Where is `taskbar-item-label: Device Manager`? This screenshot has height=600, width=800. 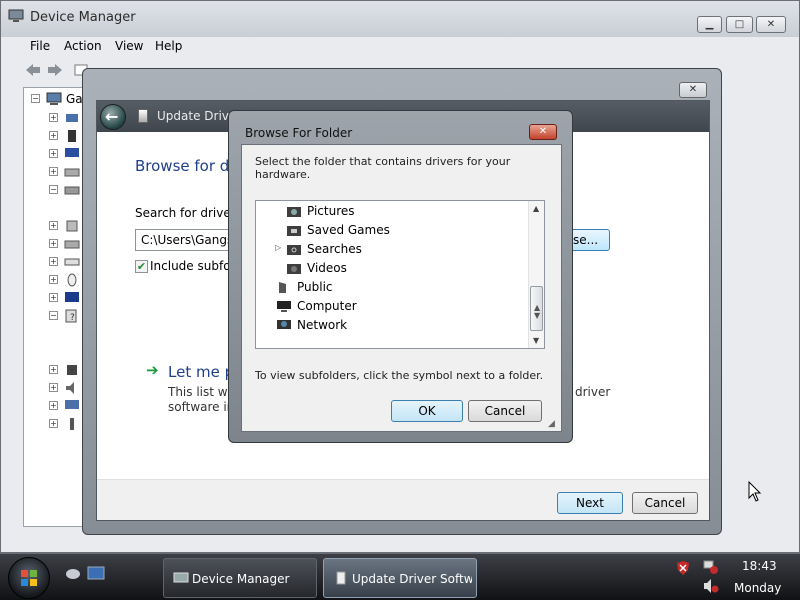
taskbar-item-label: Device Manager is located at coordinates (241, 579).